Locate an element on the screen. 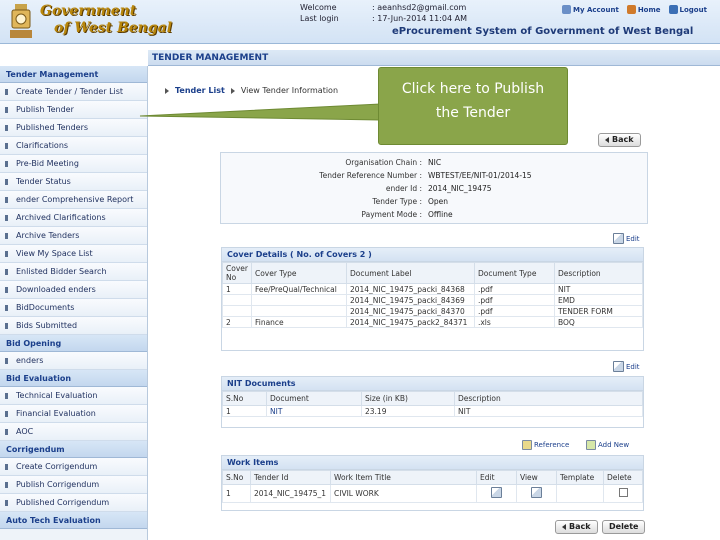 Image resolution: width=720 pixels, height=540 pixels. cell: 23.19 is located at coordinates (408, 411).